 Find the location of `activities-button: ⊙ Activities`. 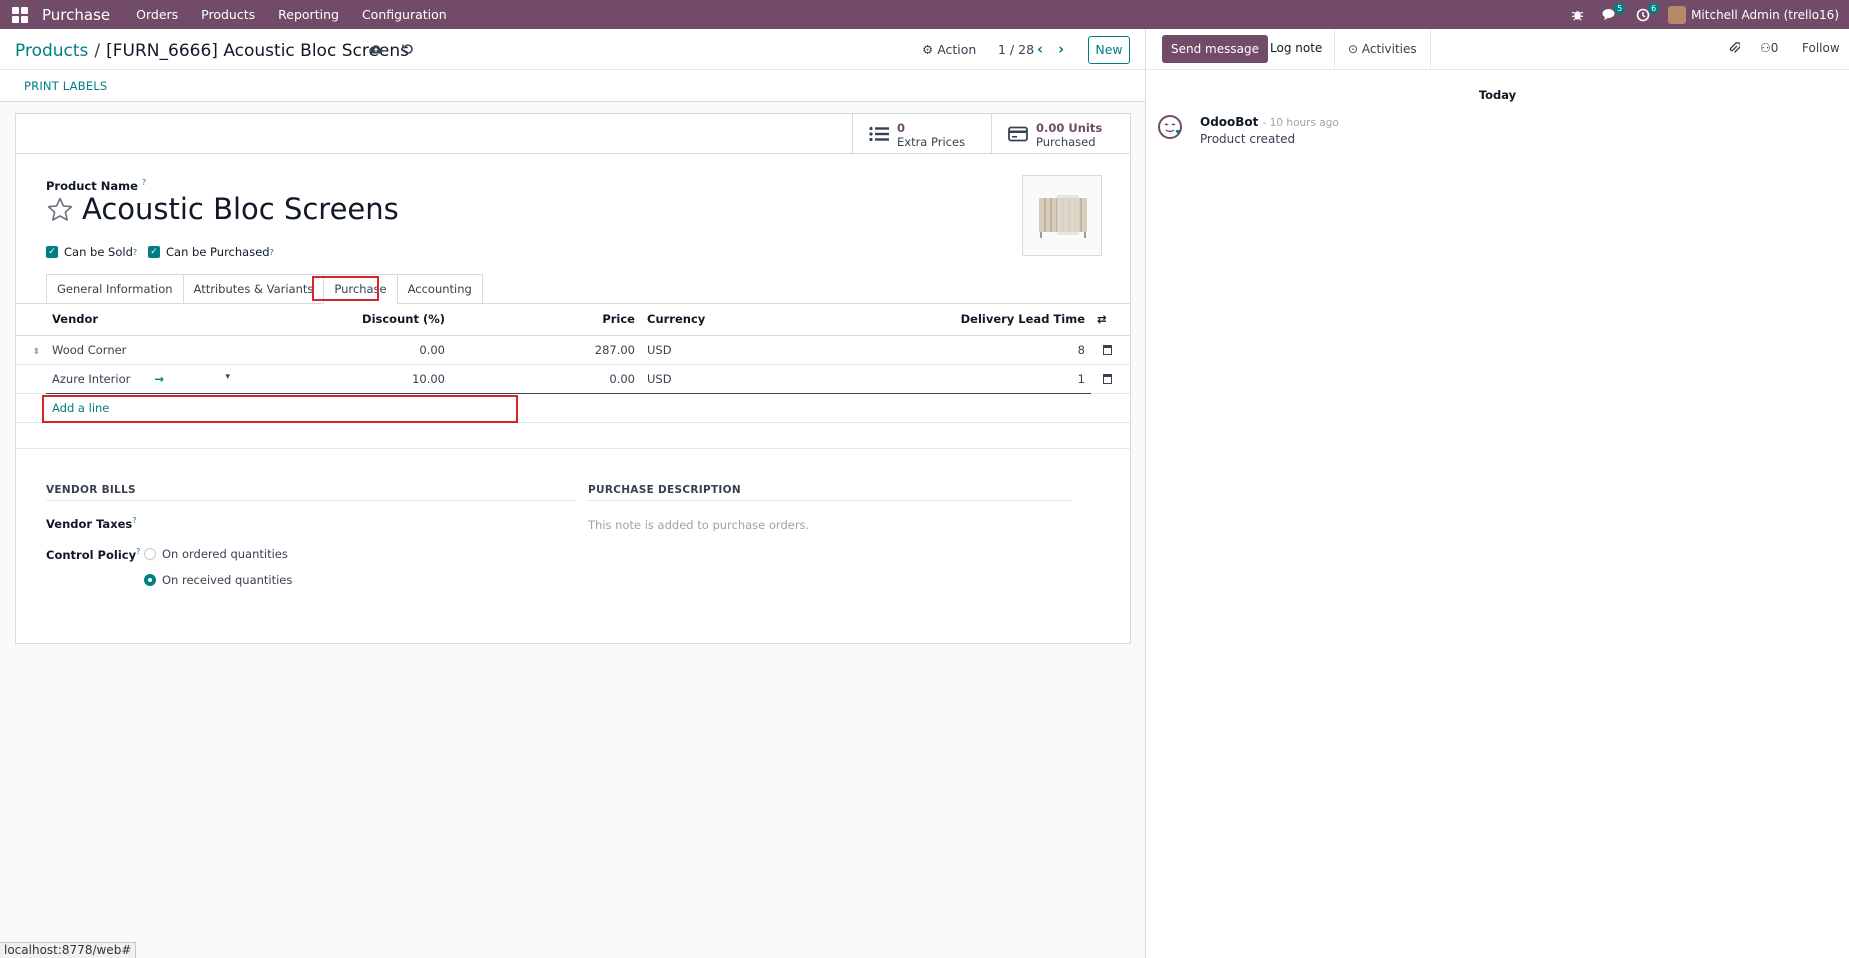

activities-button: ⊙ Activities is located at coordinates (1382, 49).